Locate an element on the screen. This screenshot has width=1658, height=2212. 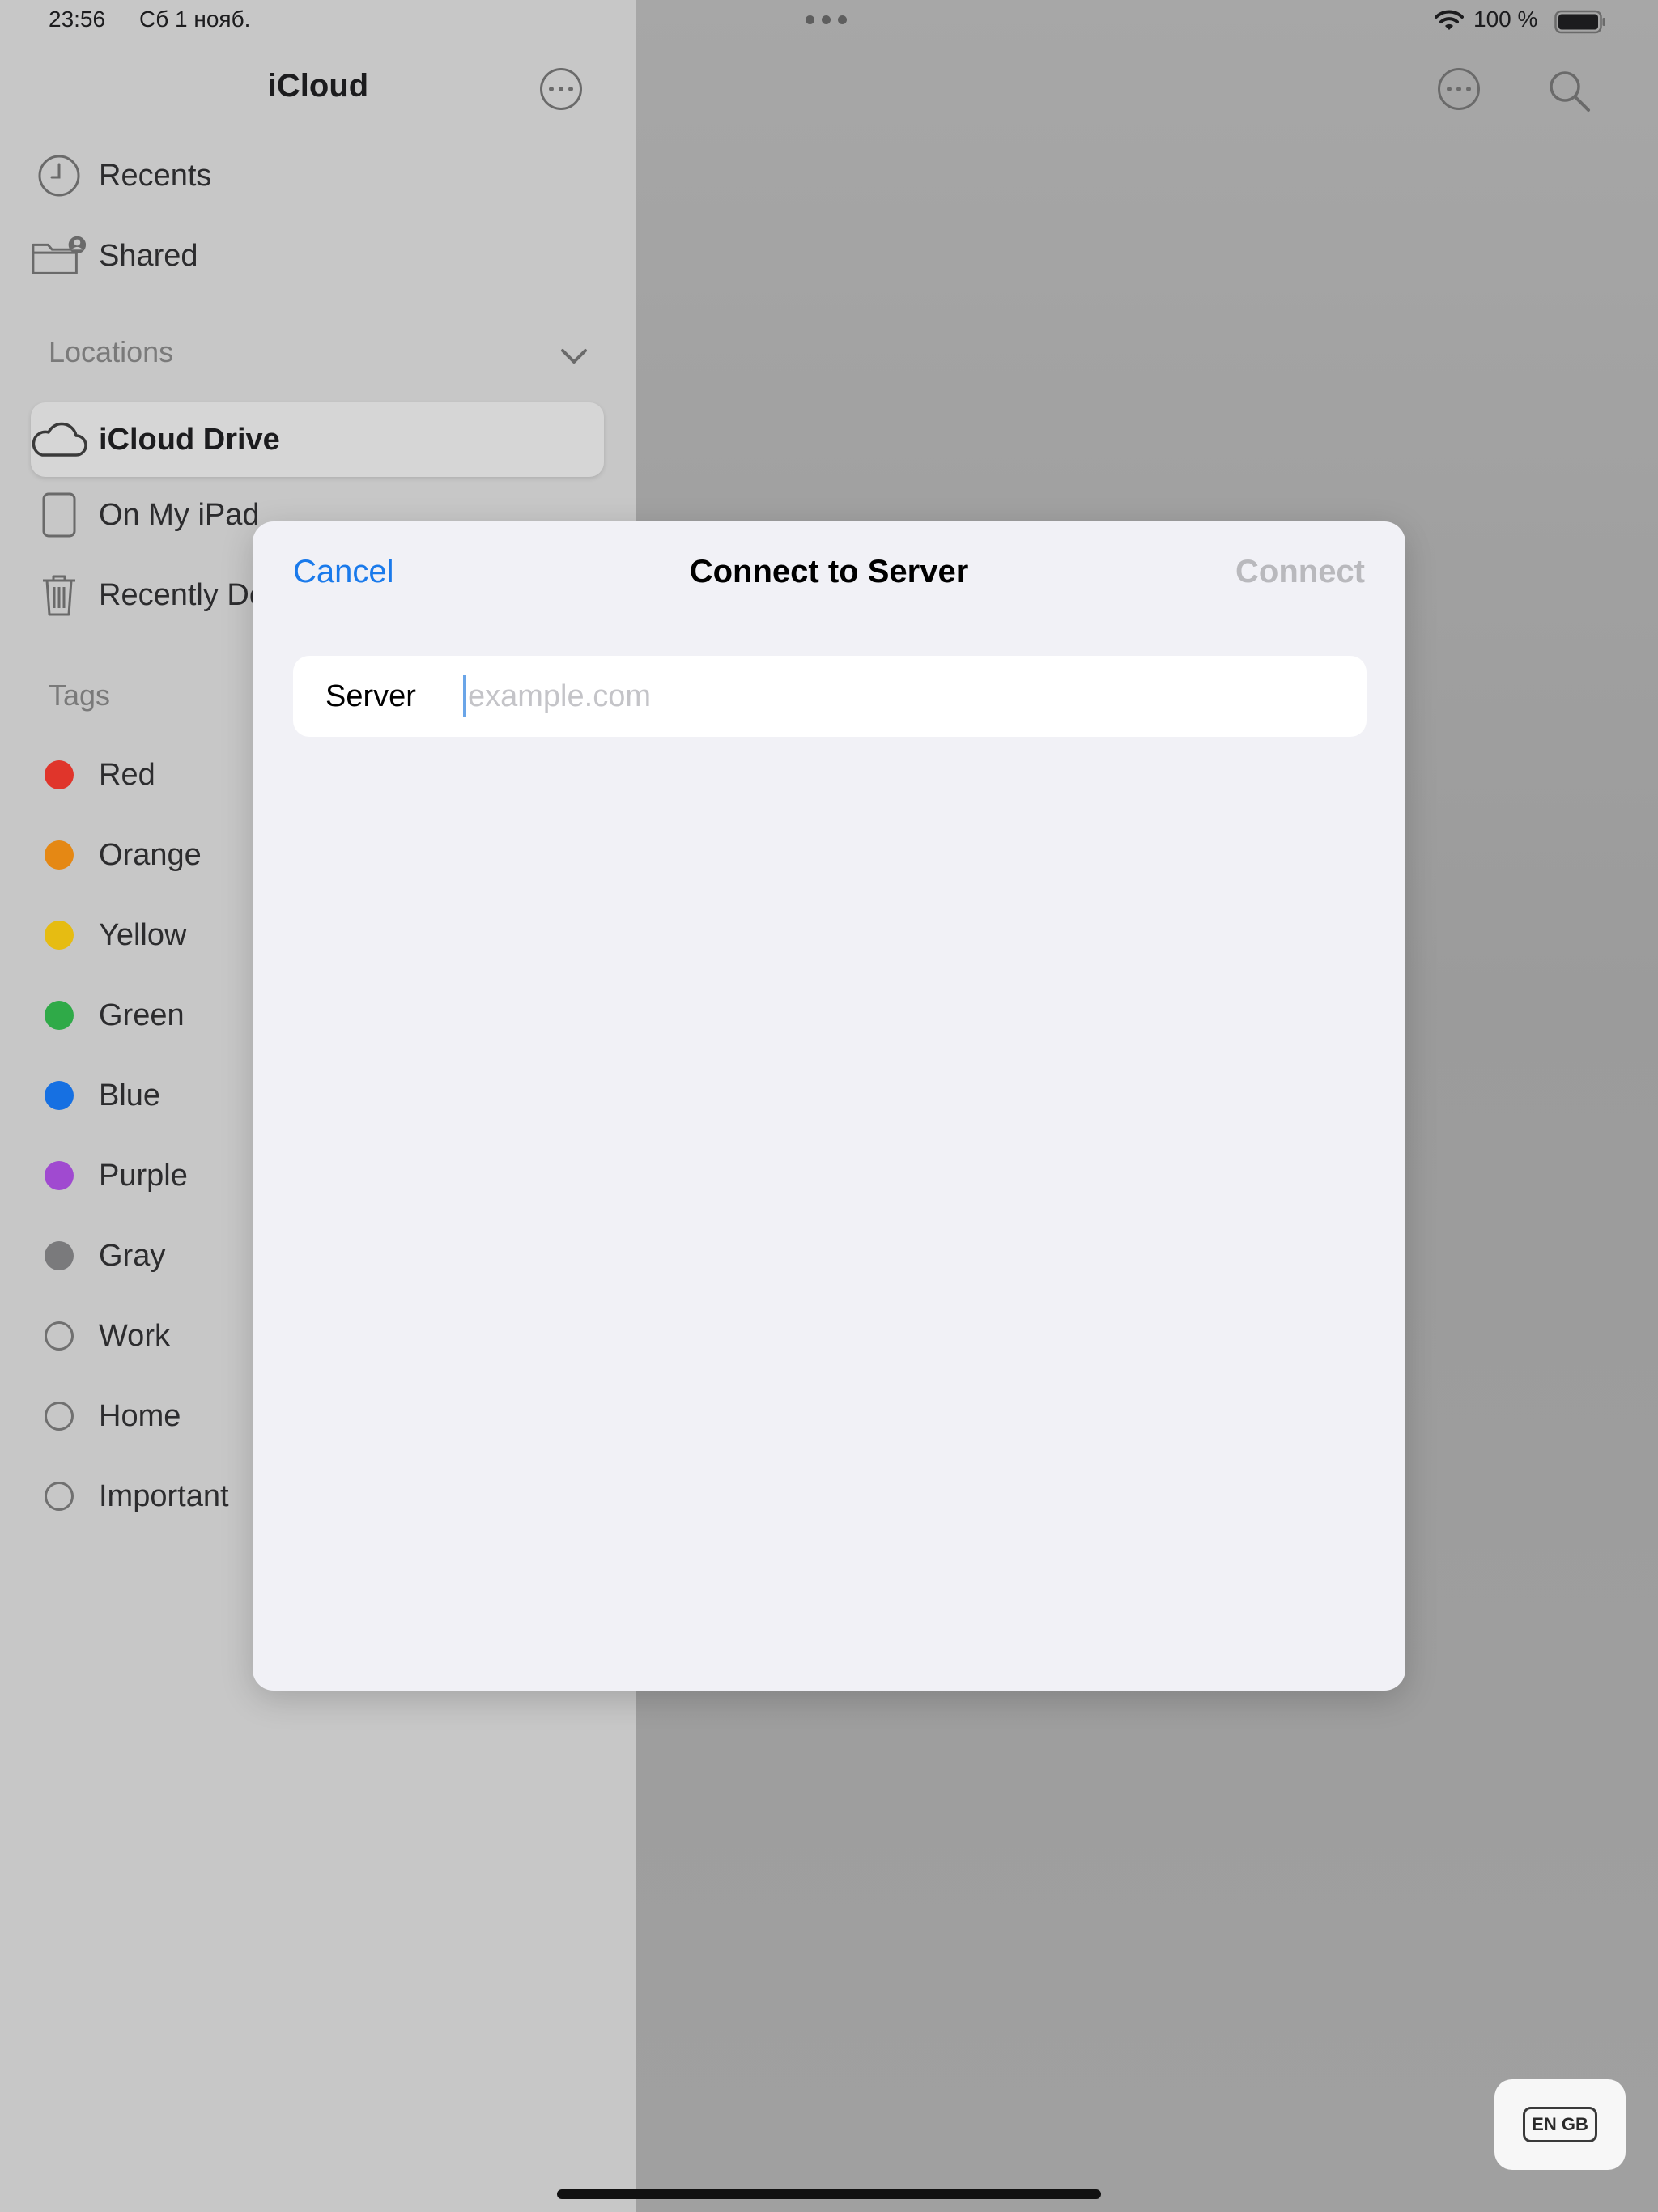
tag-item-gray: Gray is located at coordinates (98, 1255).